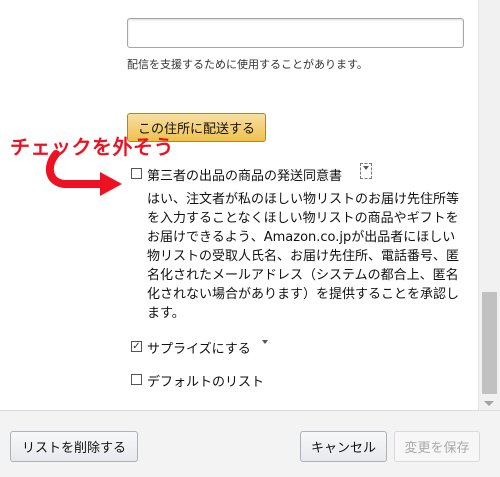 The image size is (500, 477). What do you see at coordinates (343, 446) in the screenshot?
I see `cancel-button: キャンセル` at bounding box center [343, 446].